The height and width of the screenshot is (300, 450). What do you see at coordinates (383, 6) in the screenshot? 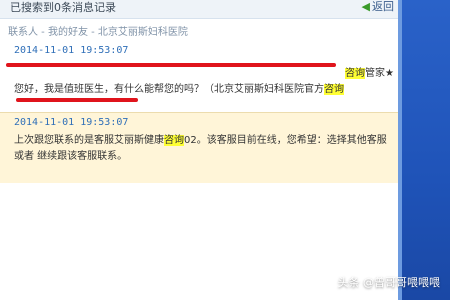
I see `back-label: 返回` at bounding box center [383, 6].